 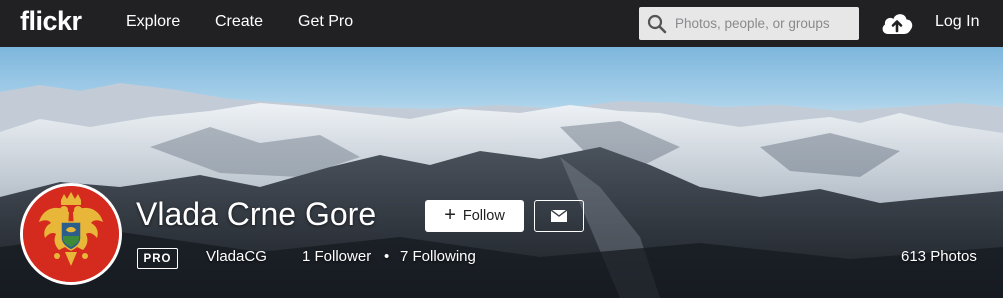 What do you see at coordinates (157, 258) in the screenshot?
I see `pro-badge: PRO` at bounding box center [157, 258].